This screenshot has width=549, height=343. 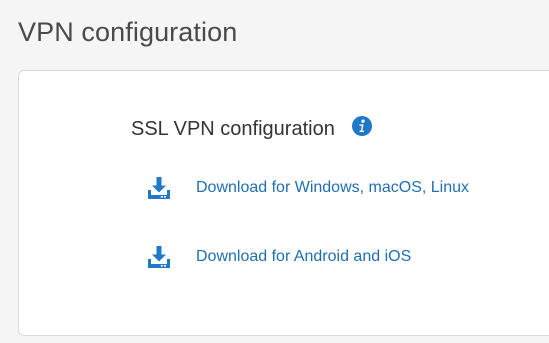 What do you see at coordinates (332, 187) in the screenshot?
I see `download-windows-macos-linux-label: Download for Windows, macOS, Linux` at bounding box center [332, 187].